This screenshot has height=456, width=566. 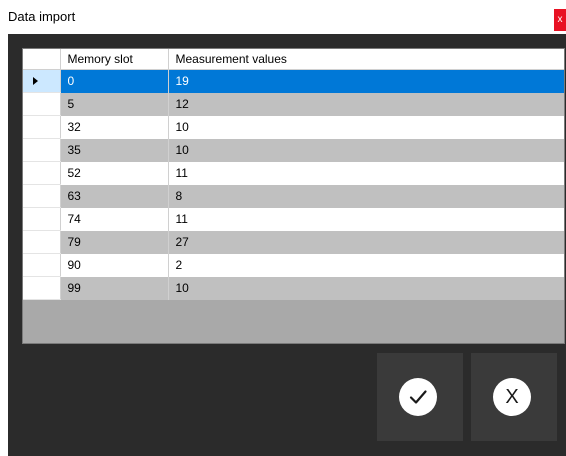 I want to click on measurement-value-cell: 8, so click(x=366, y=196).